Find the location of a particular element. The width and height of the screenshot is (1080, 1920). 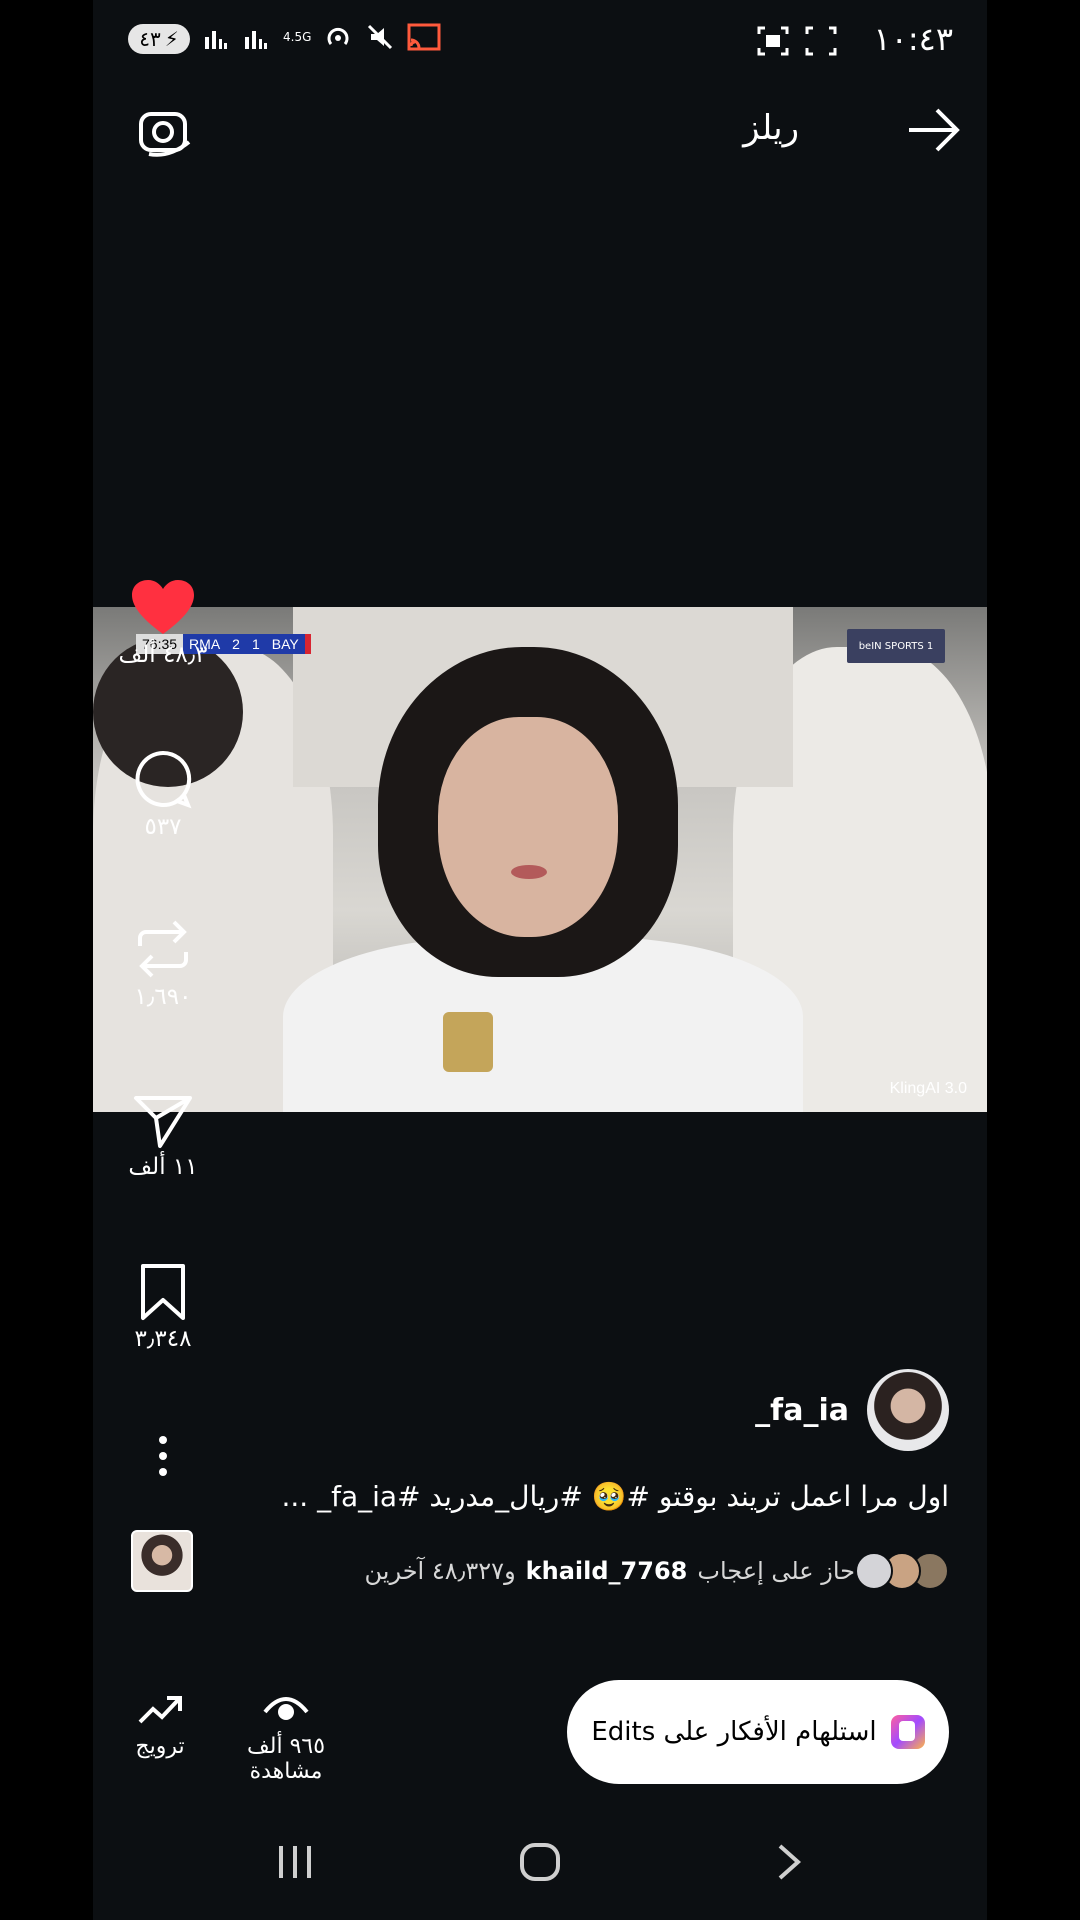

views-button: ٩٦٥ ألف مشاهدة is located at coordinates (286, 1738).